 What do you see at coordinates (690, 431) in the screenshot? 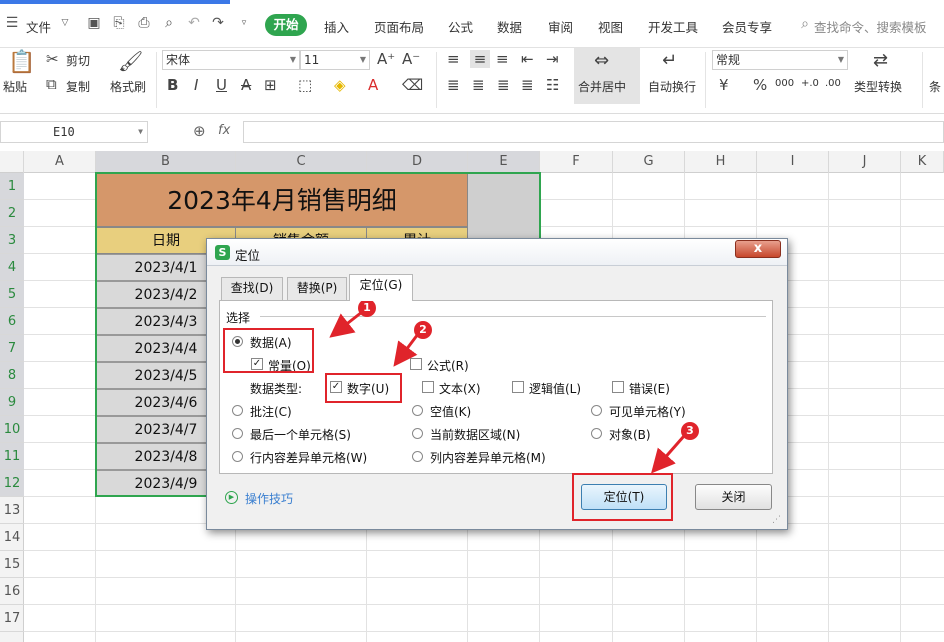
I see `step-badge-3: 3` at bounding box center [690, 431].